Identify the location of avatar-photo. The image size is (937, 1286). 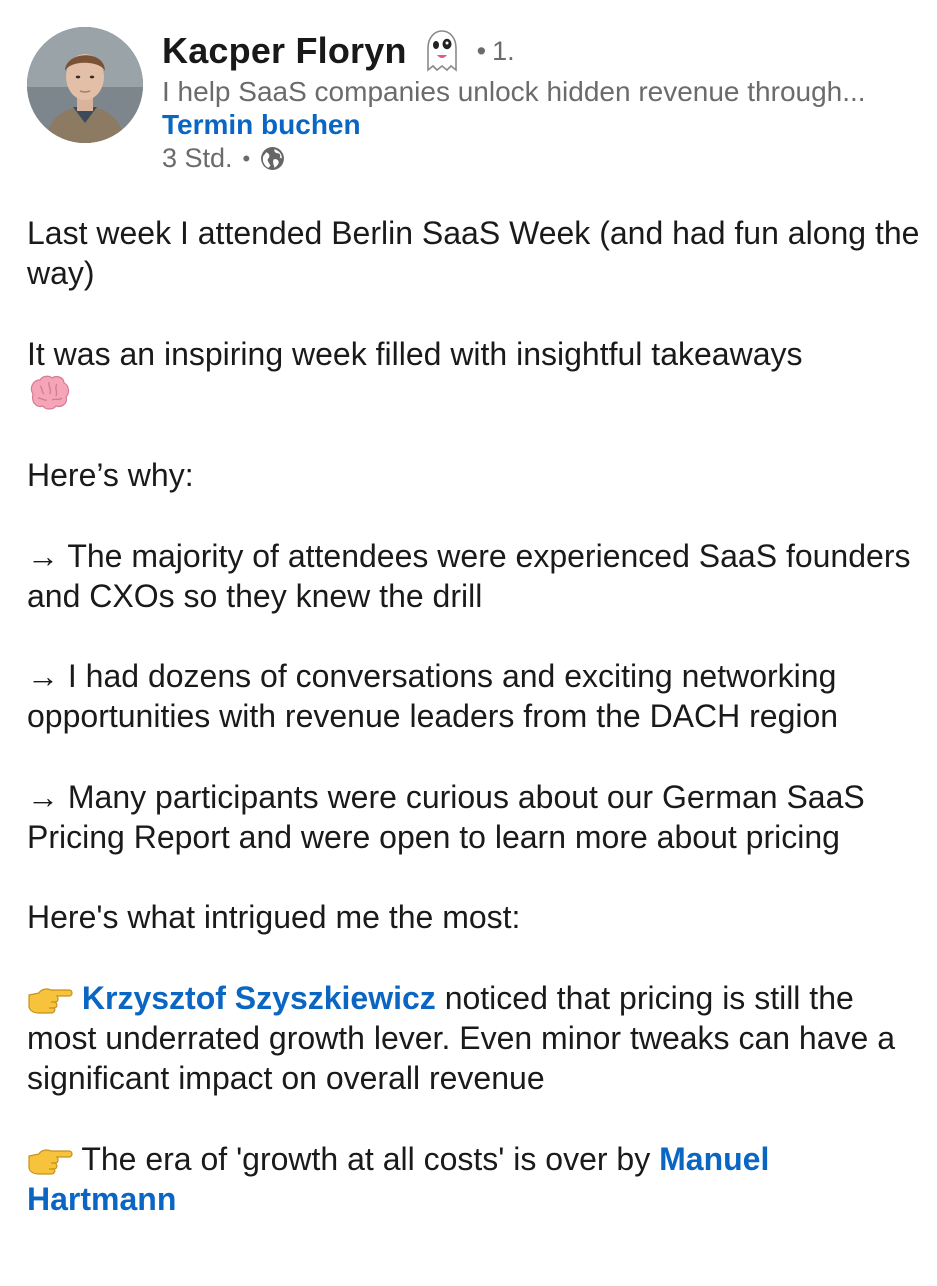
(85, 85).